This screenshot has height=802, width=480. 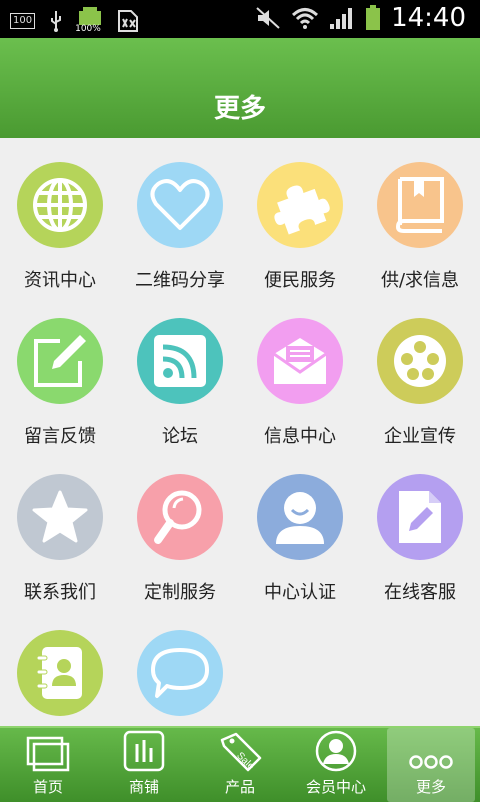 I want to click on grid-item-contact-us: 联系我们, so click(x=60, y=539).